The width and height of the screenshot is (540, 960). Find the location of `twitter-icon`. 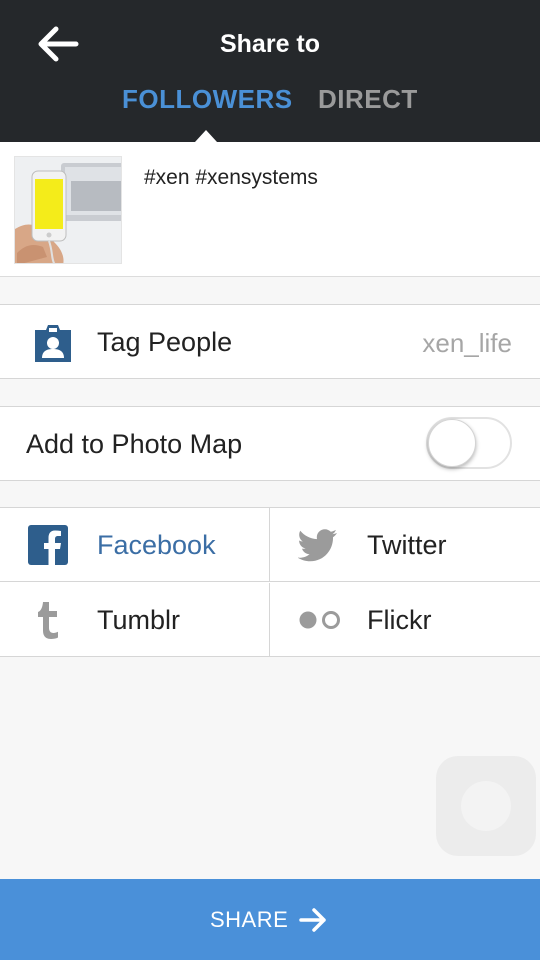

twitter-icon is located at coordinates (317, 545).